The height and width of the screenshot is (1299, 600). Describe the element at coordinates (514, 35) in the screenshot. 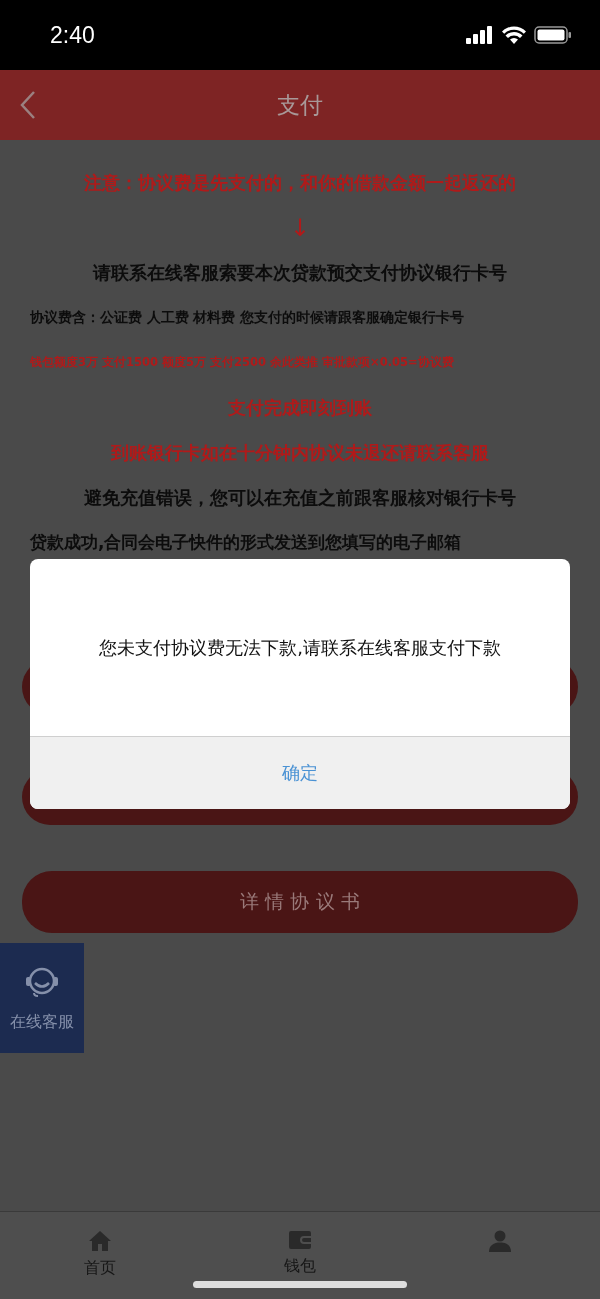

I see `wifi-icon` at that location.